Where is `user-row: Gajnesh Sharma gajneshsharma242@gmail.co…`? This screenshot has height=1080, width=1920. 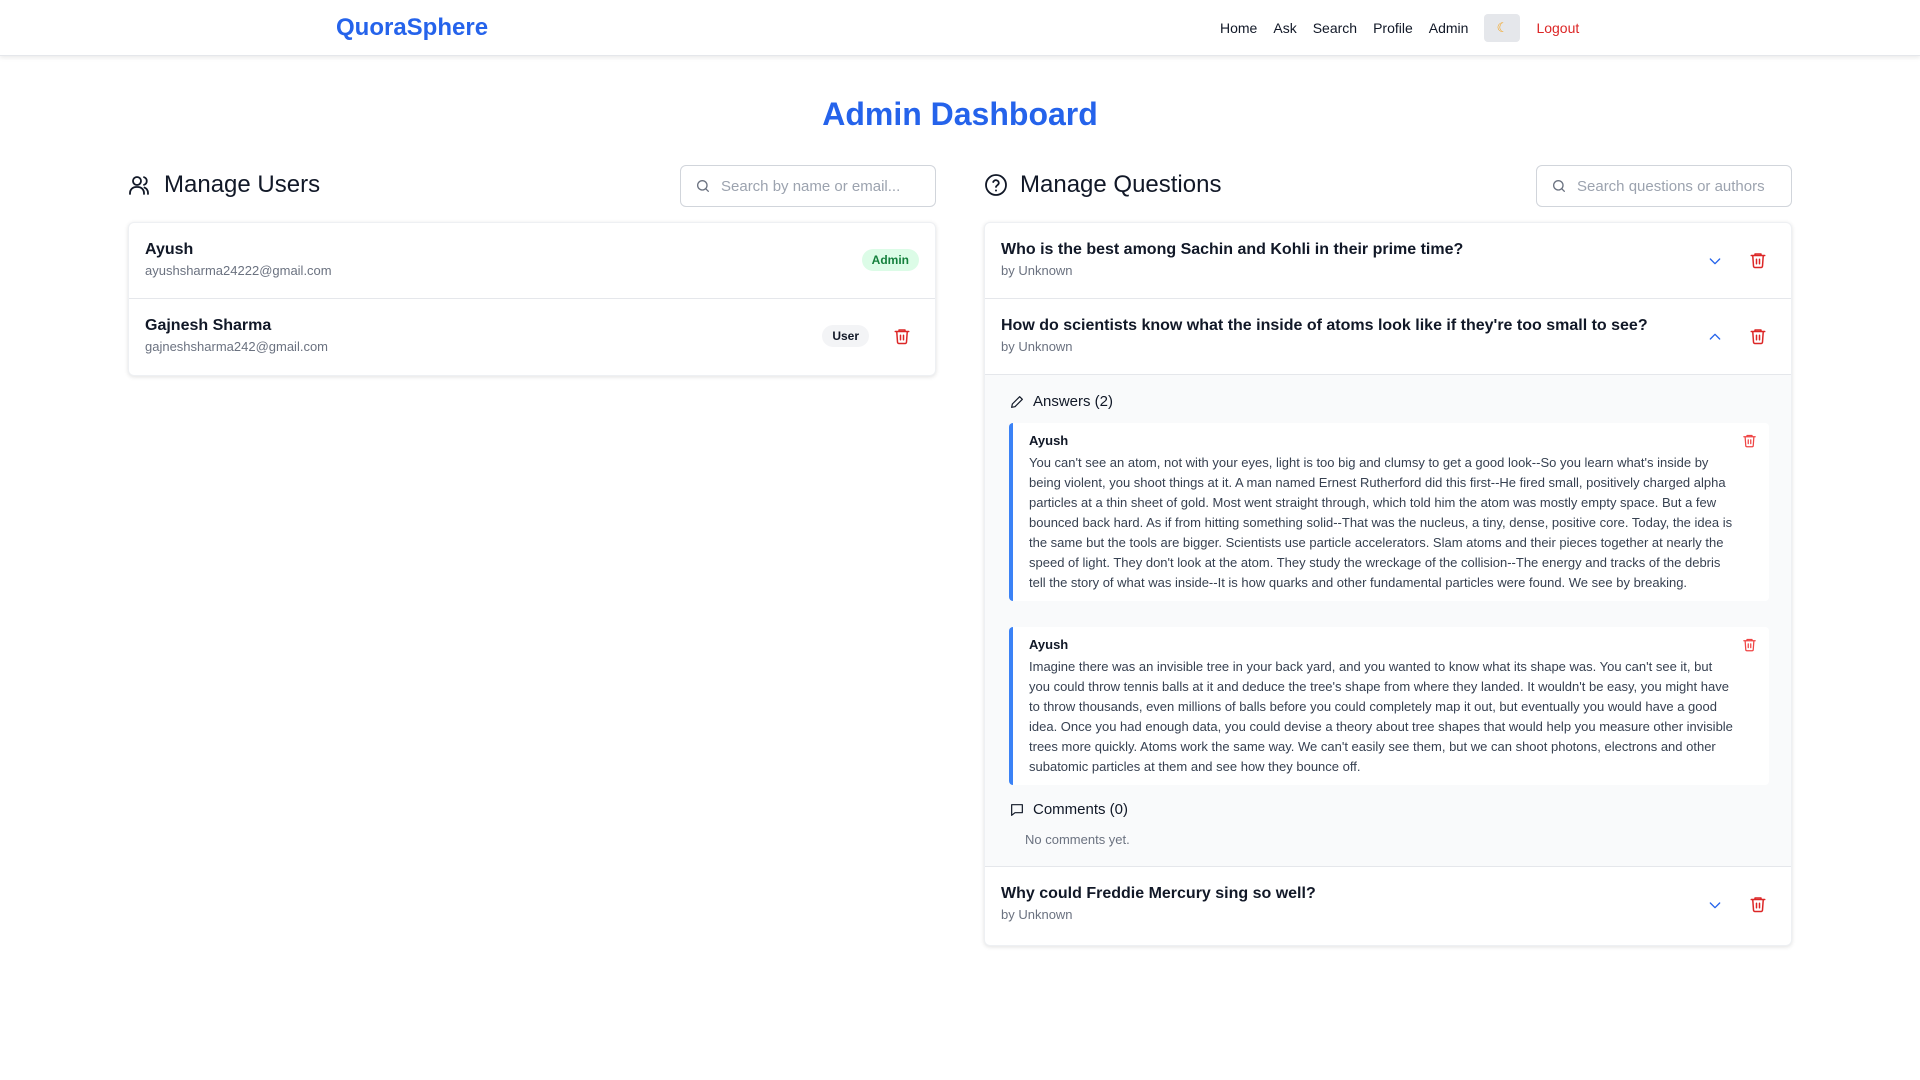
user-row: Gajnesh Sharma gajneshsharma242@gmail.co… is located at coordinates (532, 337).